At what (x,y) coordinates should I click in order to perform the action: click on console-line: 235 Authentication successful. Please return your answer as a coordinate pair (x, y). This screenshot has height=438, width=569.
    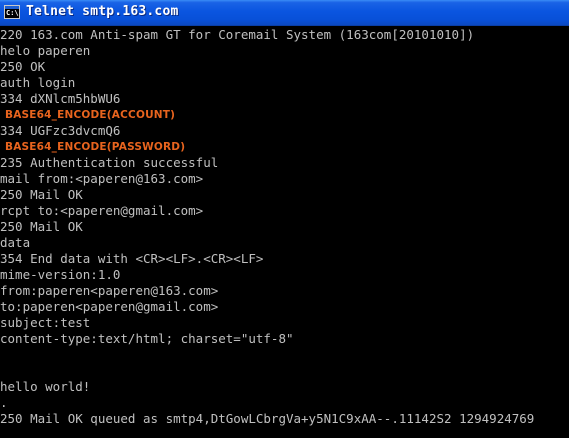
    Looking at the image, I should click on (109, 162).